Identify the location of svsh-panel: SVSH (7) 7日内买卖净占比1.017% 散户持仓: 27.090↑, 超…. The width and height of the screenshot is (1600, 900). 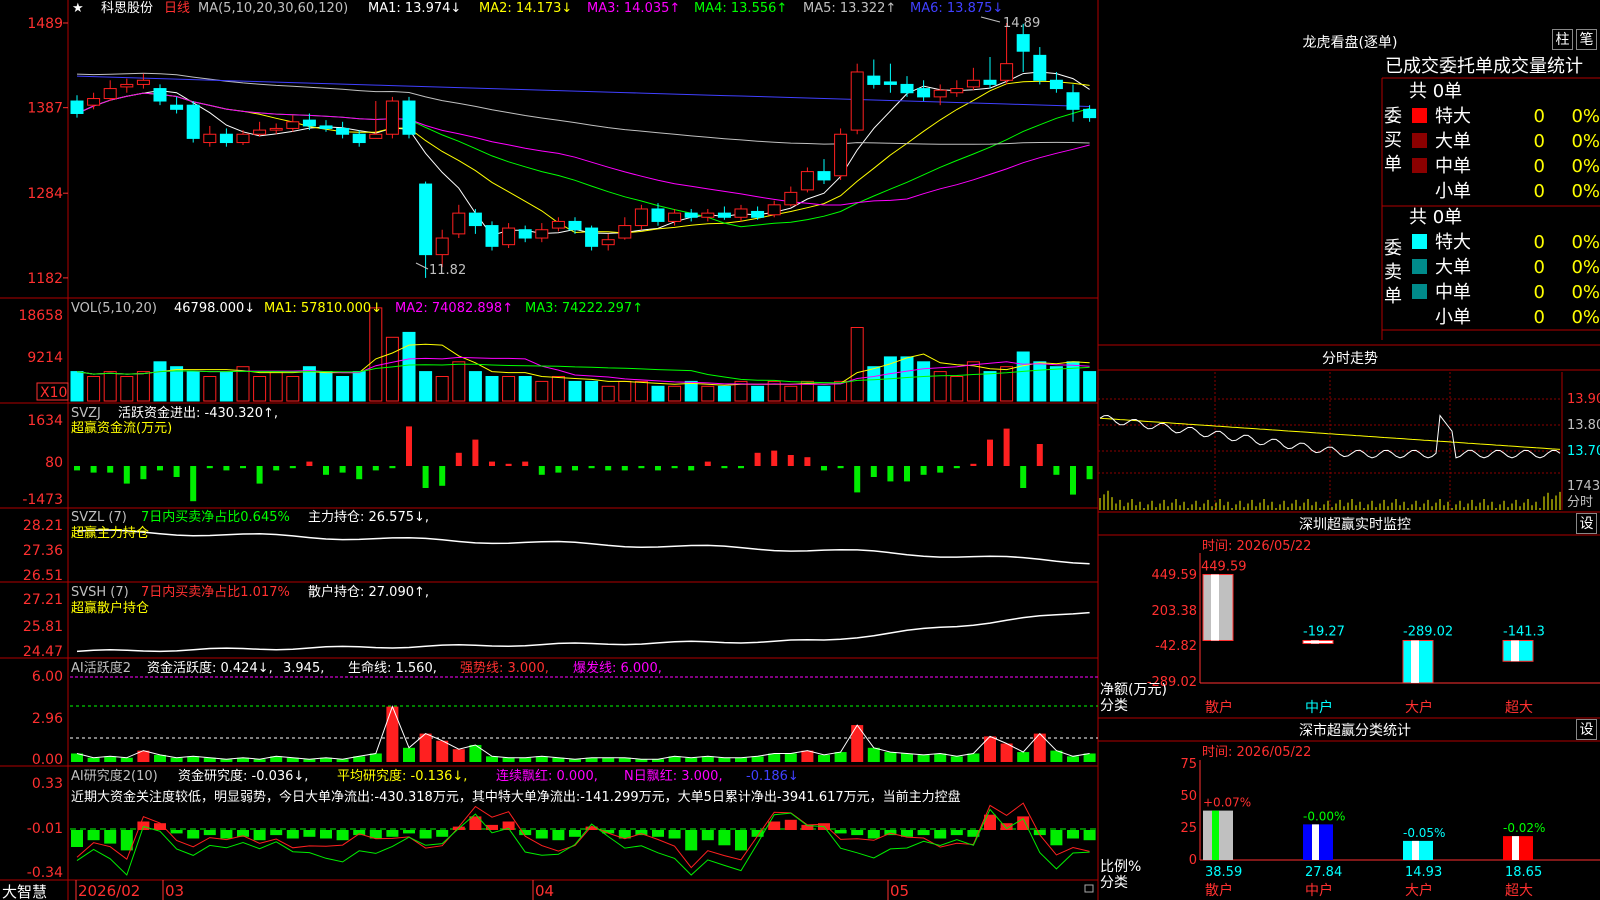
(556, 622).